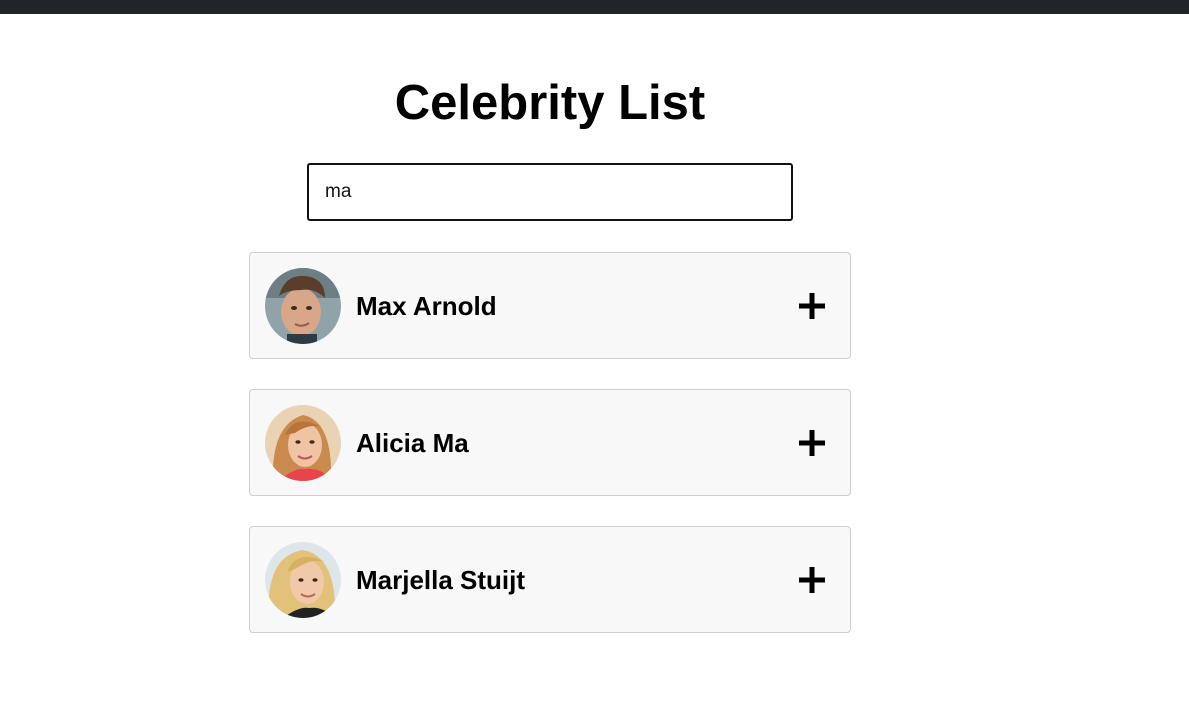 The width and height of the screenshot is (1189, 709). Describe the element at coordinates (550, 192) in the screenshot. I see `search-input` at that location.